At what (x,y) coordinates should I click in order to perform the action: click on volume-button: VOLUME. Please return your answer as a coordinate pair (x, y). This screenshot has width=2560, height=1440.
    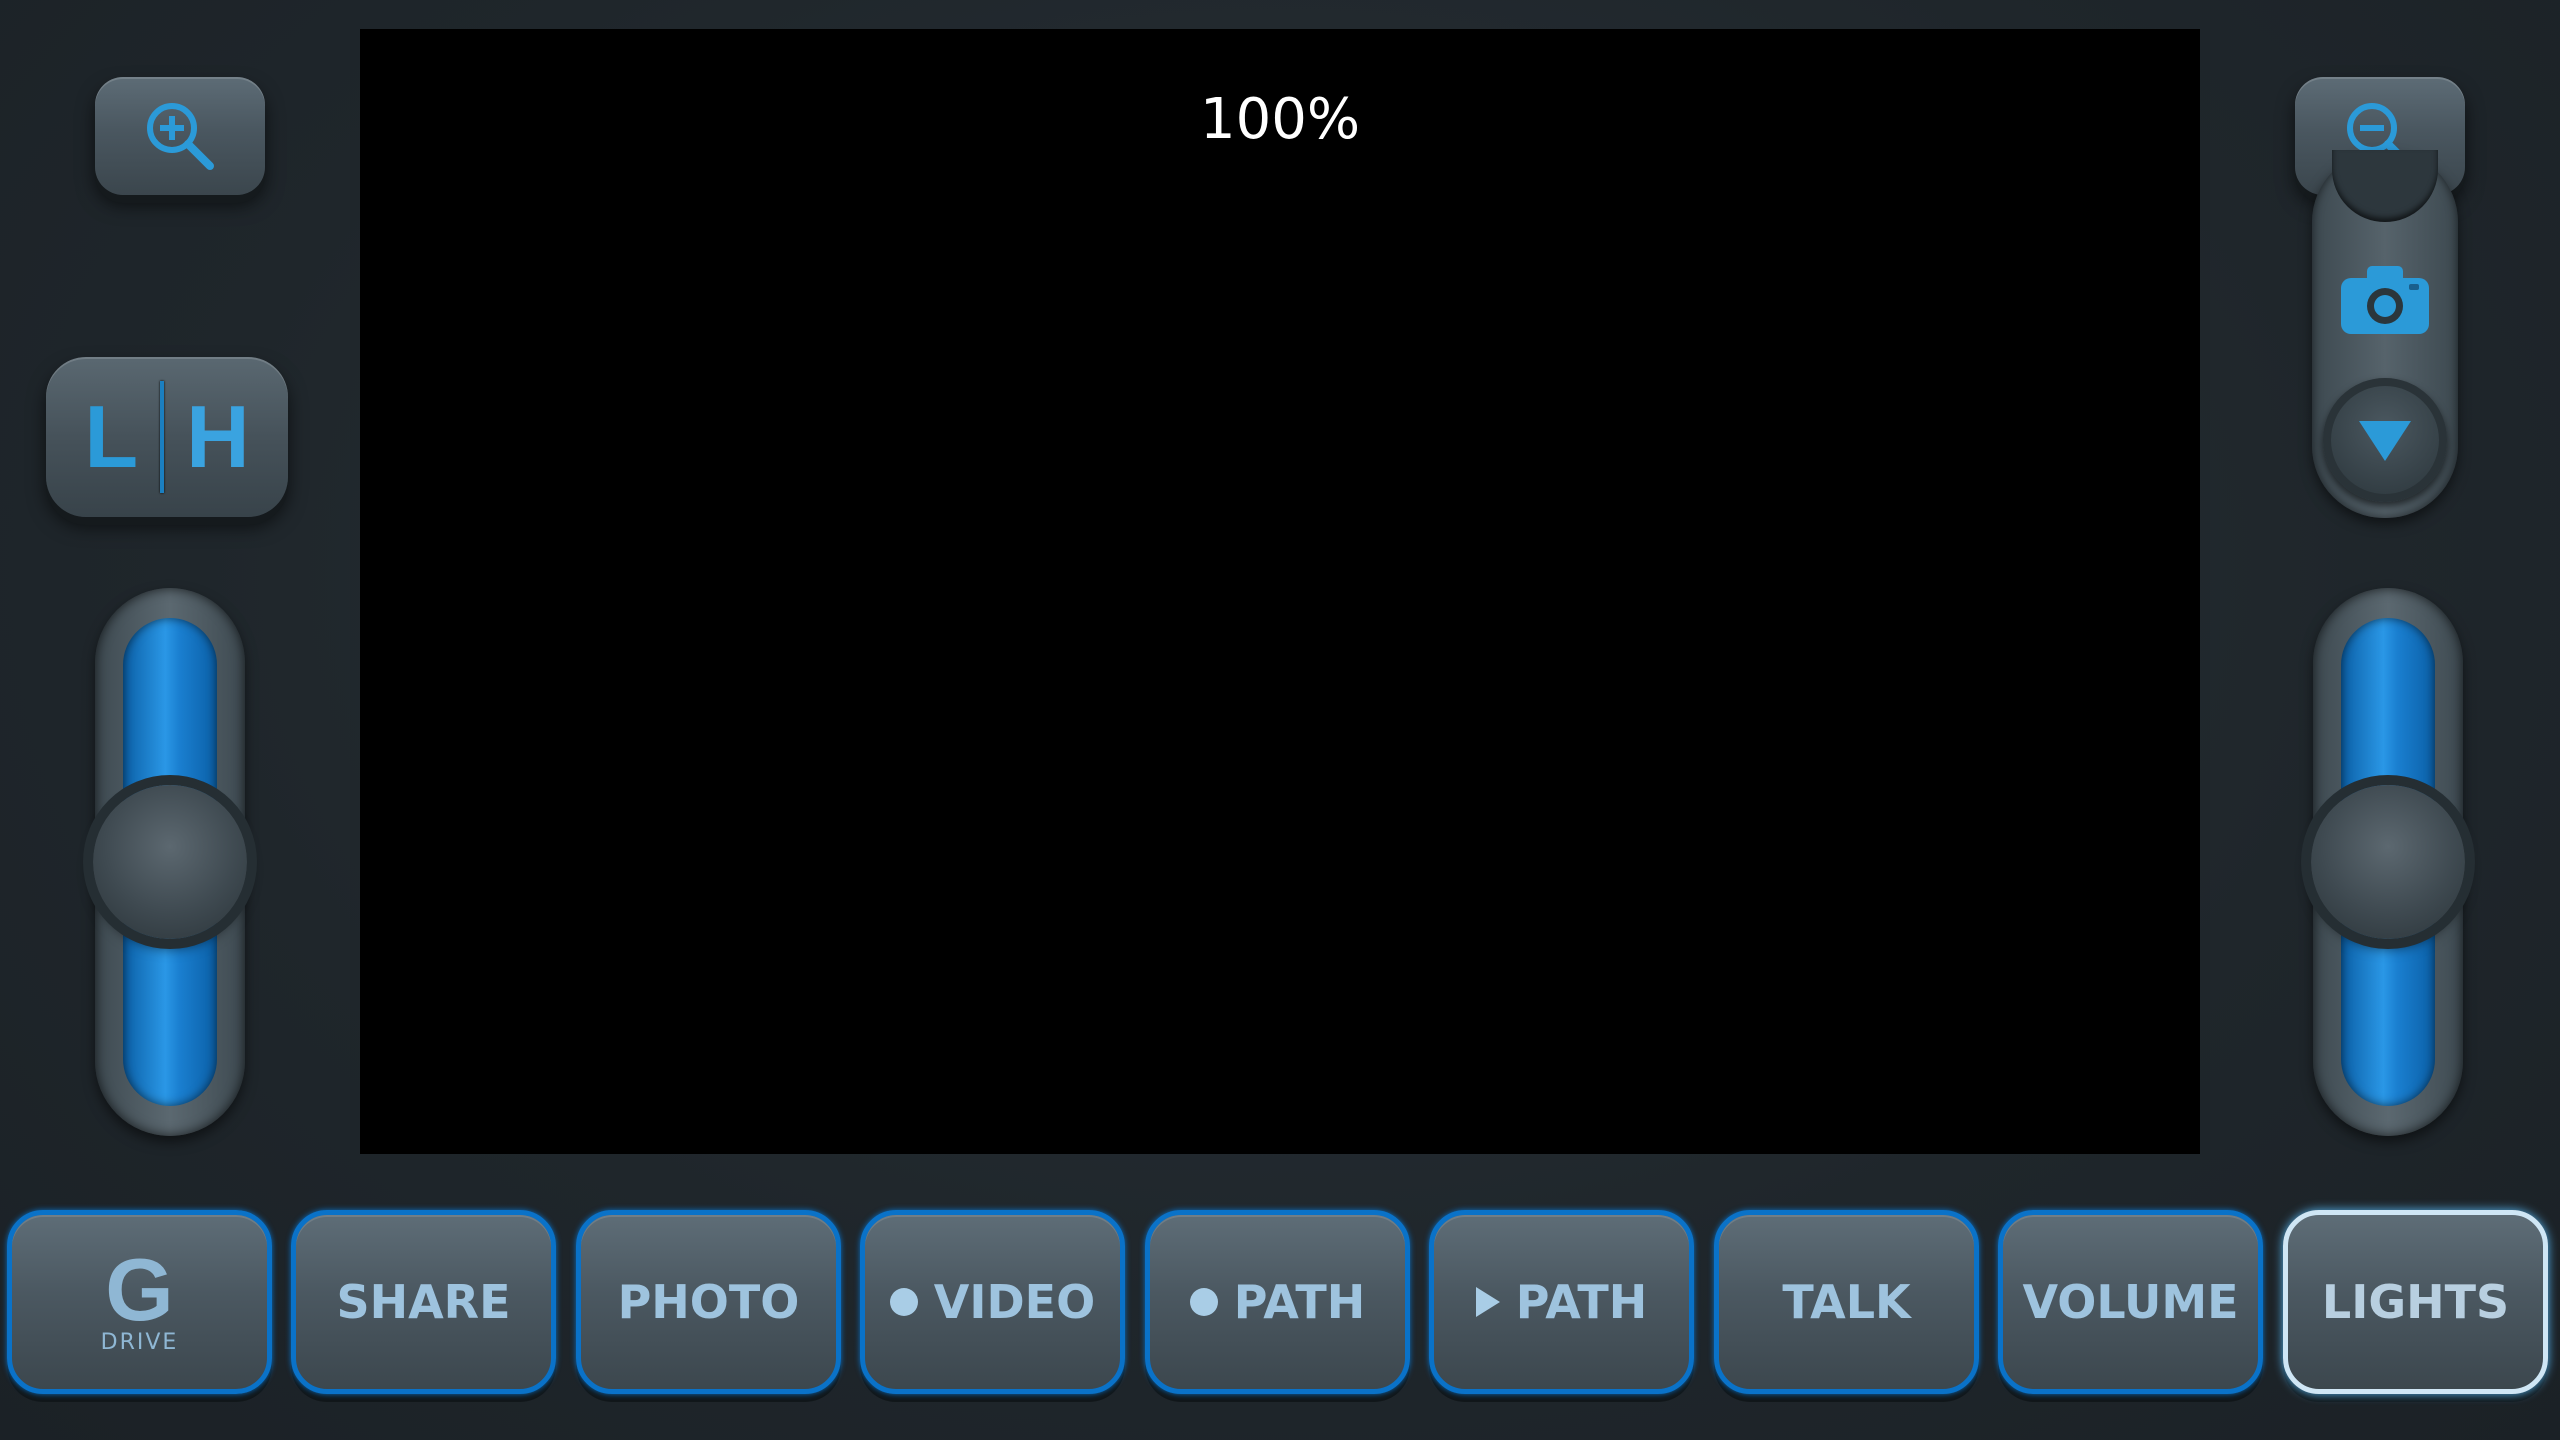
    Looking at the image, I should click on (2130, 1302).